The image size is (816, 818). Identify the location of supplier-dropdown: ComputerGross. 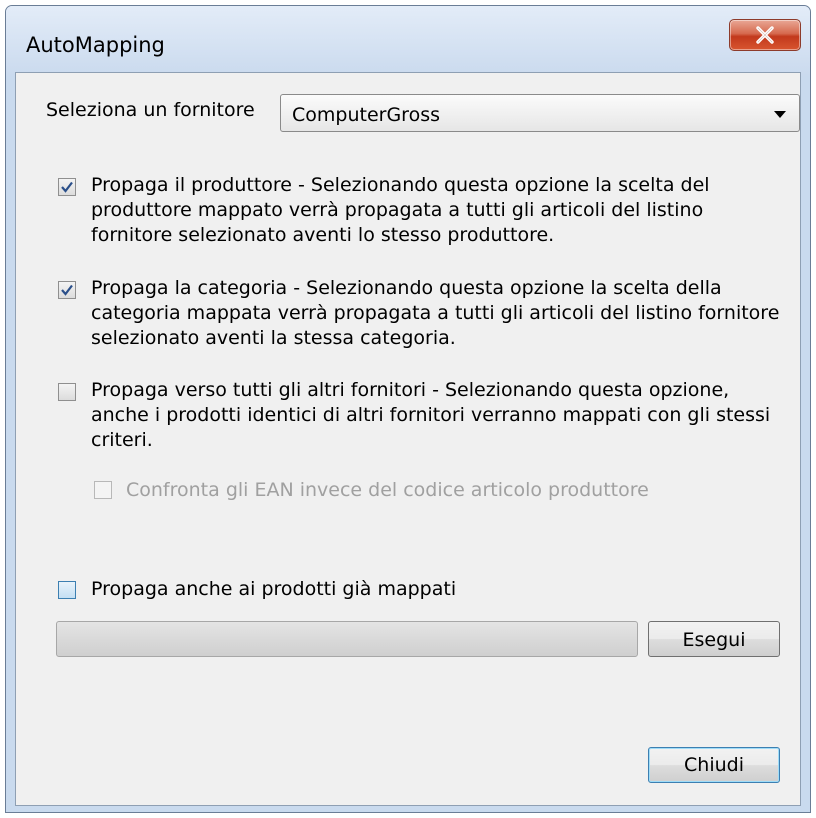
(540, 113).